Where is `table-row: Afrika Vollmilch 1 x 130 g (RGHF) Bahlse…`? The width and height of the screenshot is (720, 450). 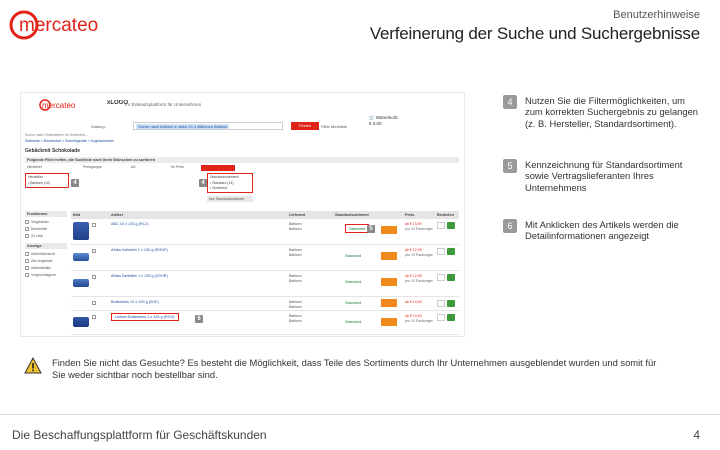
table-row: Afrika Vollmilch 1 x 130 g (RGHF) Bahlse… is located at coordinates (265, 258).